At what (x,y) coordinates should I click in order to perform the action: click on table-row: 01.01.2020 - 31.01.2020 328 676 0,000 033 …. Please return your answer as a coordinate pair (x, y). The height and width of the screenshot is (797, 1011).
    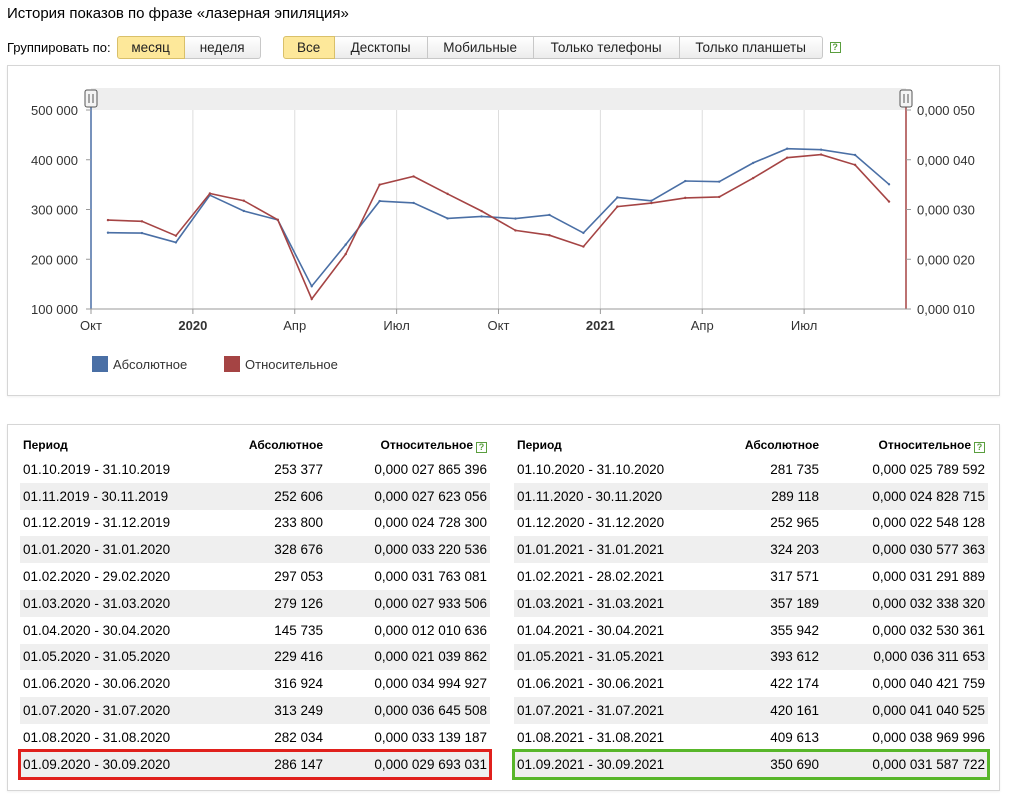
    Looking at the image, I should click on (255, 550).